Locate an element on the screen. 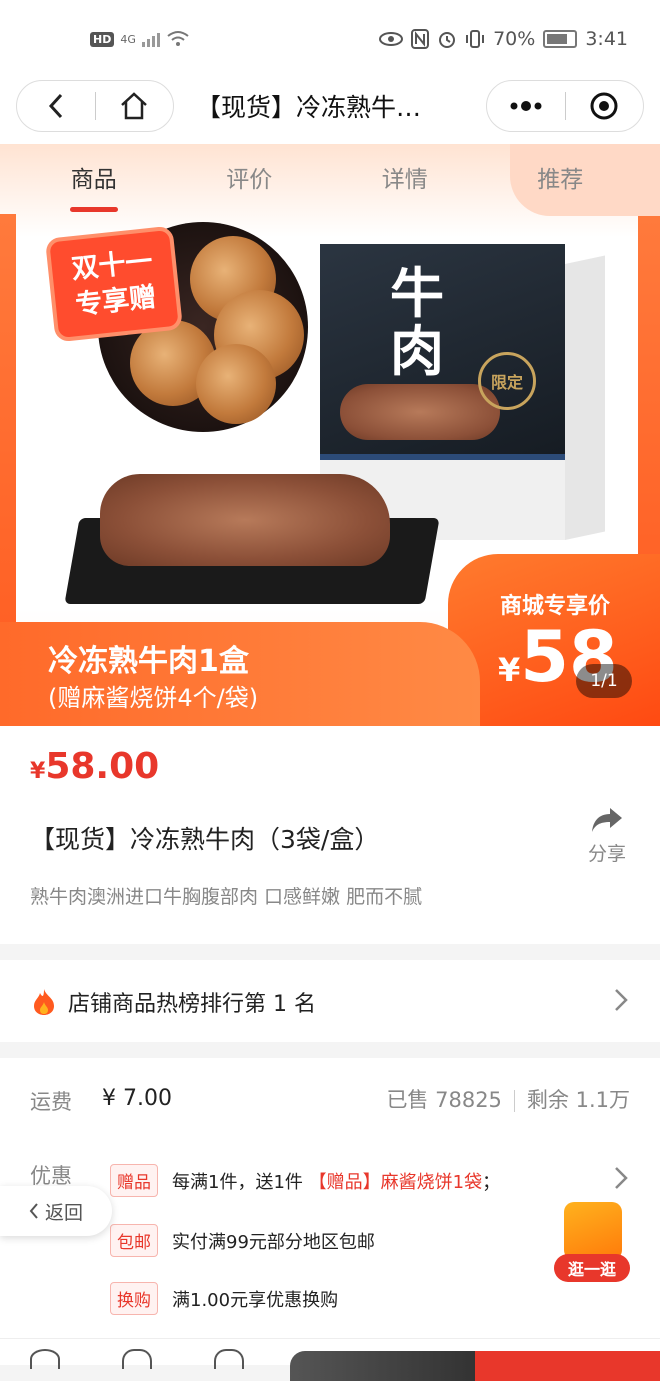  box-title-text: 牛肉 is located at coordinates (417, 322).